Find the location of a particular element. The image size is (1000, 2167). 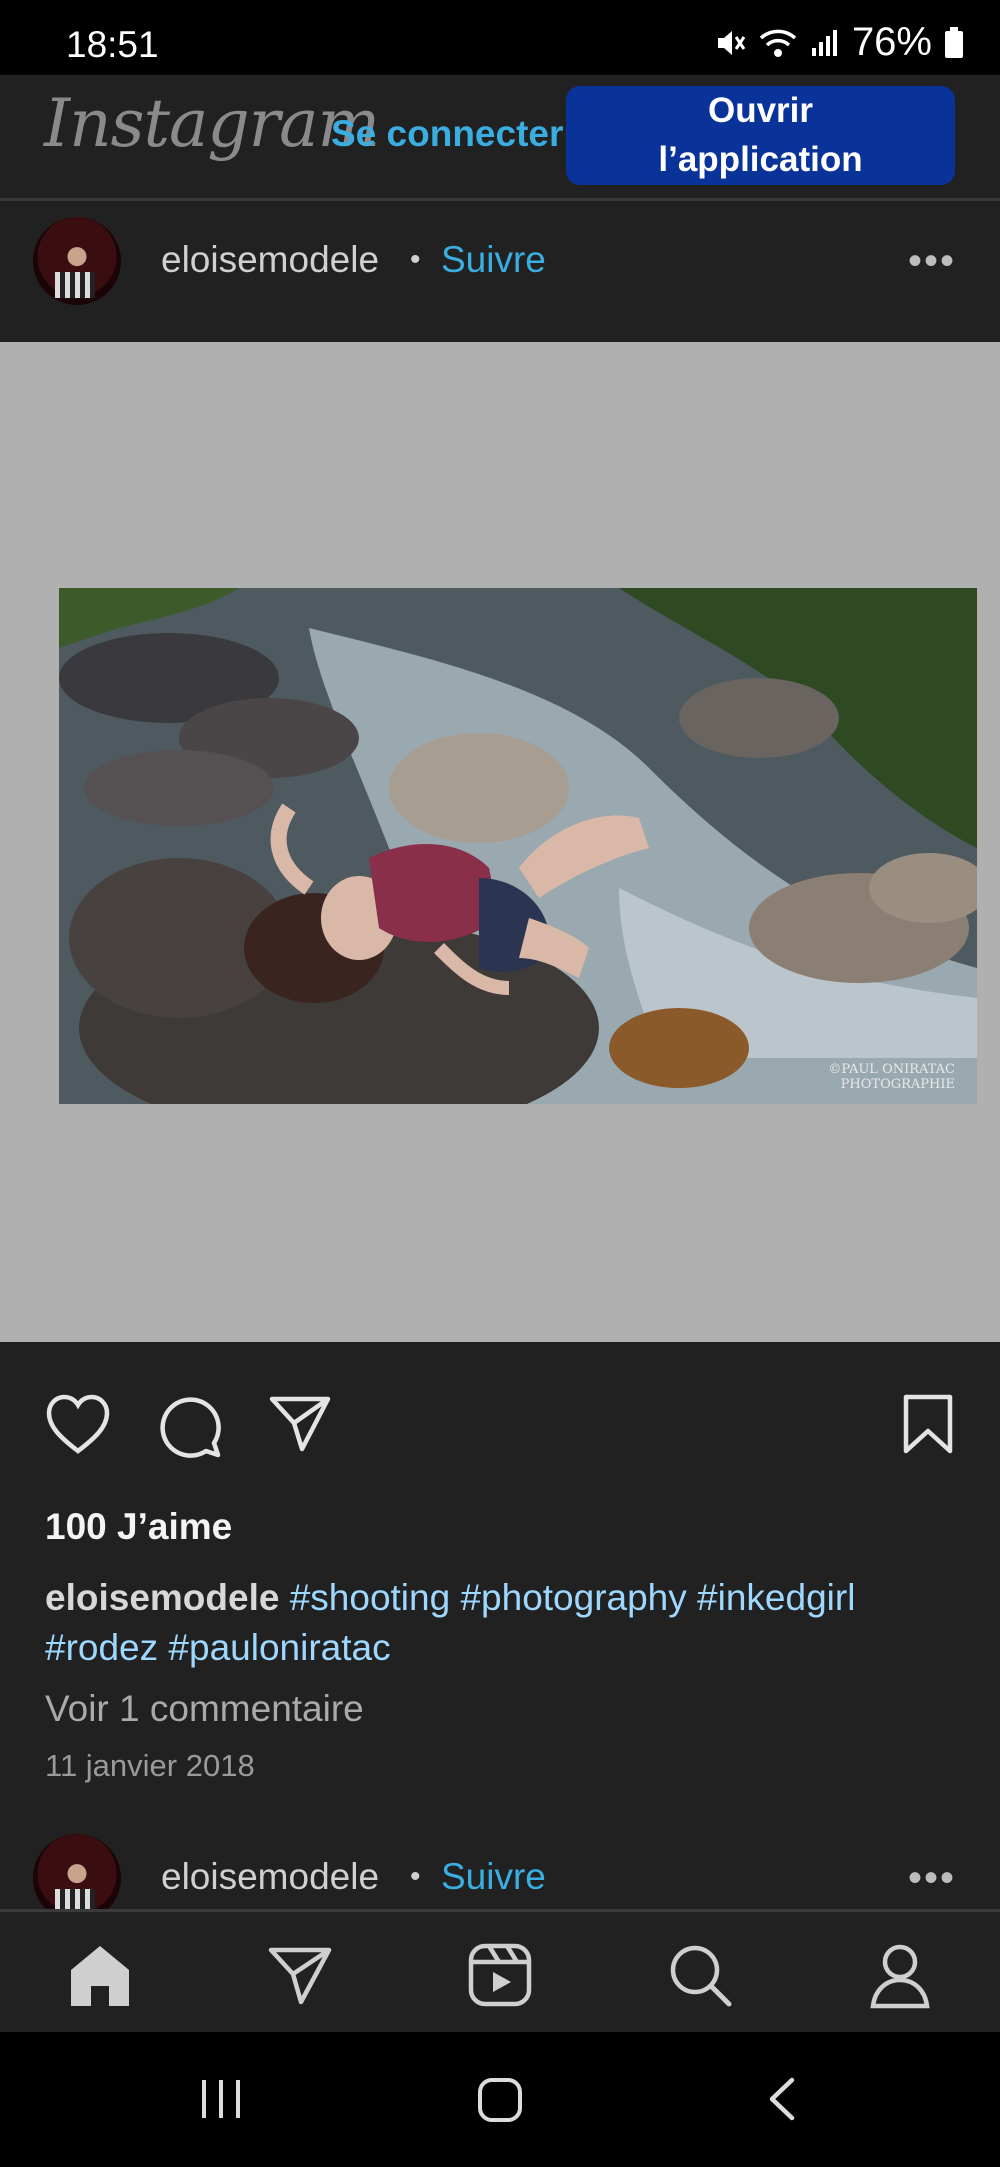

search-icon is located at coordinates (700, 1975).